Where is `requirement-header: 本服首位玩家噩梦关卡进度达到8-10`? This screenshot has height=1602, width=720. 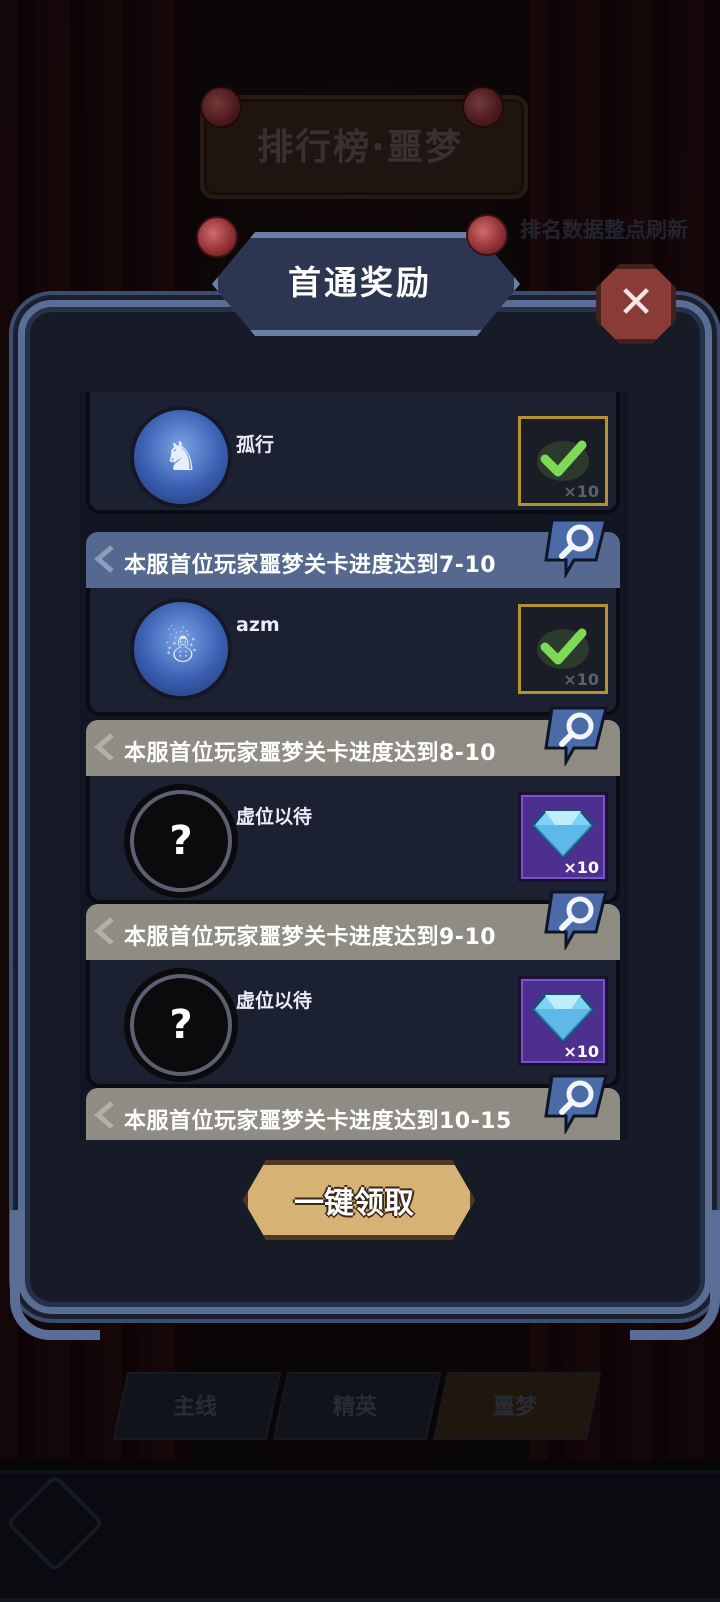
requirement-header: 本服首位玩家噩梦关卡进度达到8-10 is located at coordinates (353, 748).